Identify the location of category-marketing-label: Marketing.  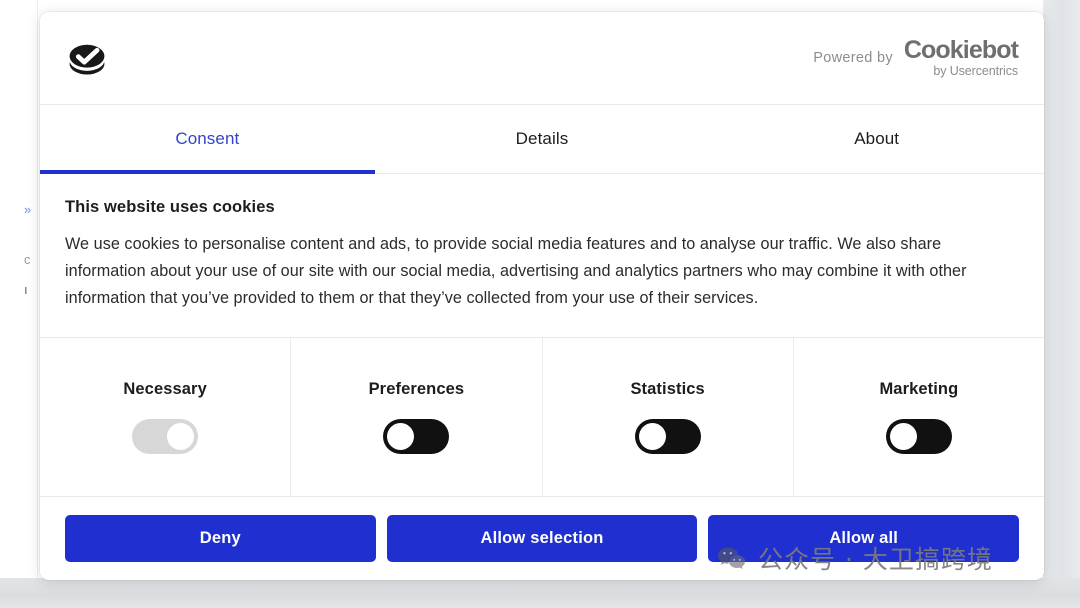
(919, 389).